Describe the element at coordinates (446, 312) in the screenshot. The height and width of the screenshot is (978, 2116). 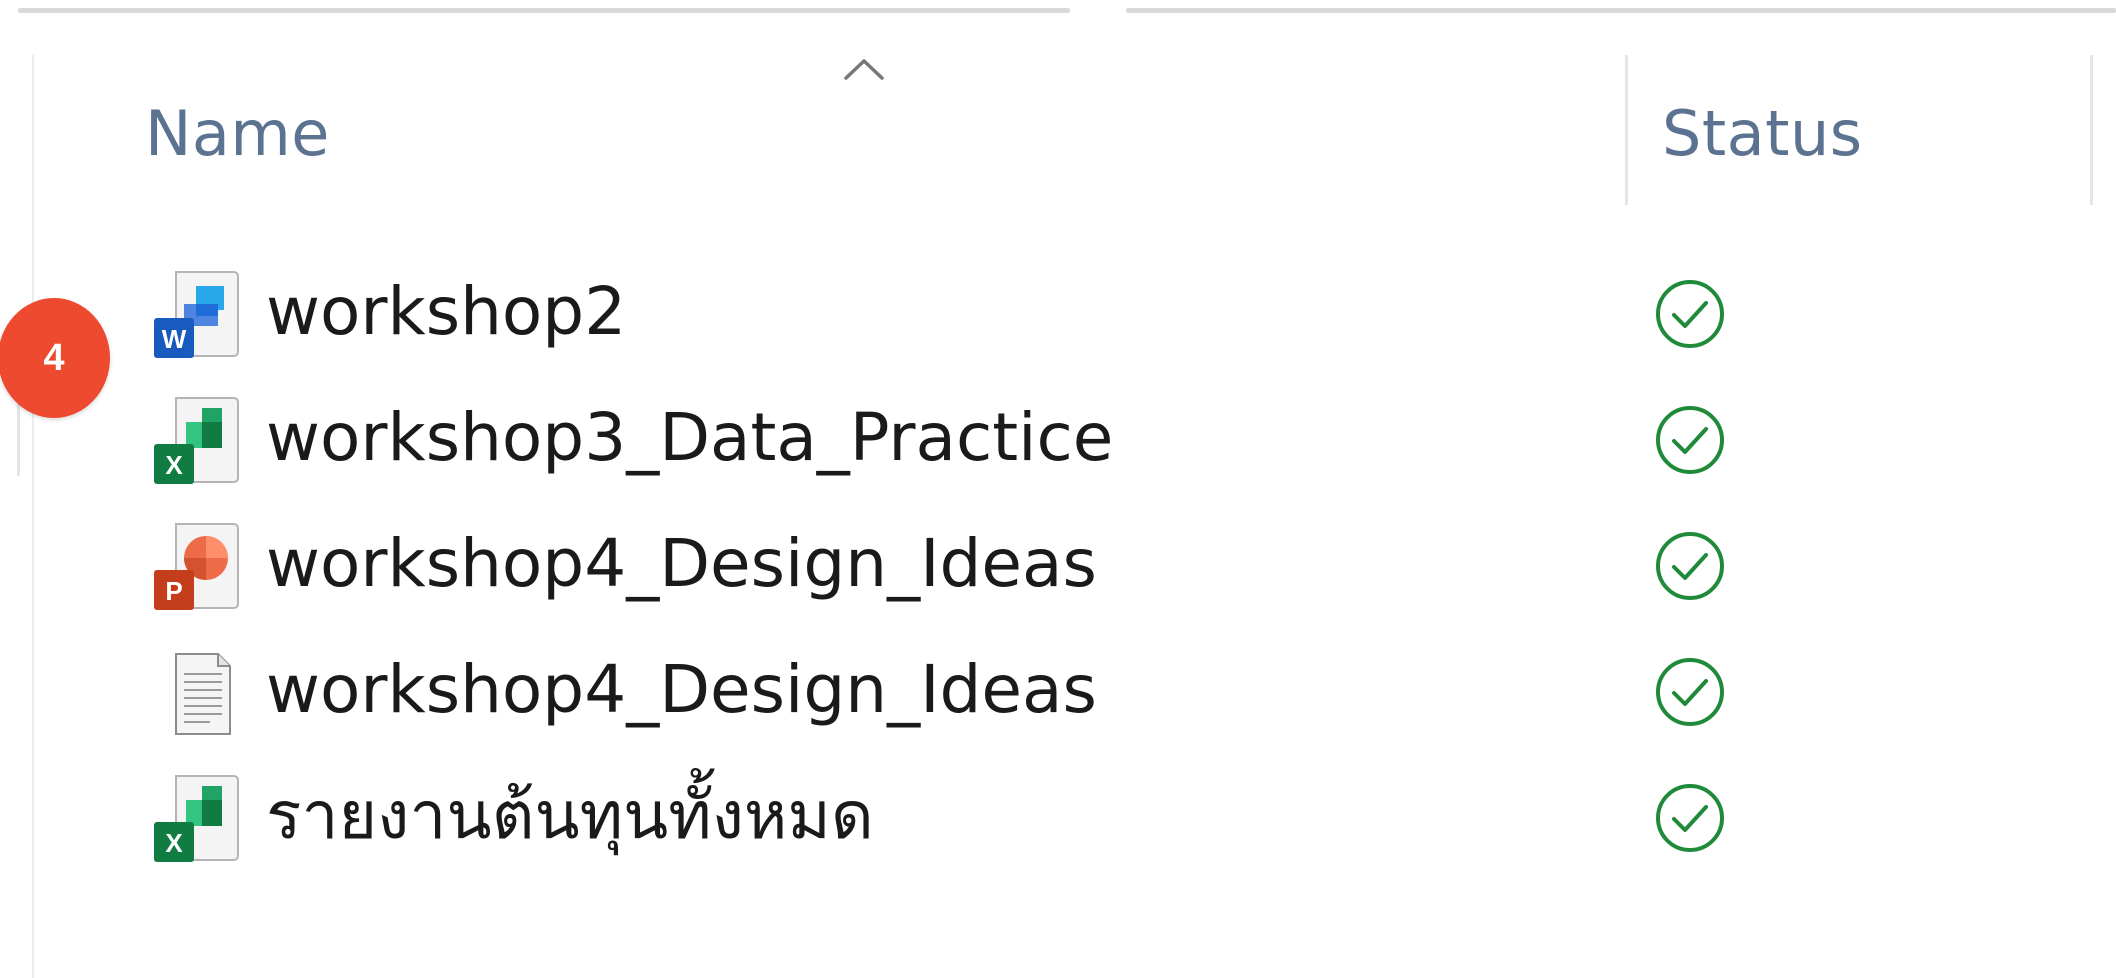
I see `file-name: workshop2` at that location.